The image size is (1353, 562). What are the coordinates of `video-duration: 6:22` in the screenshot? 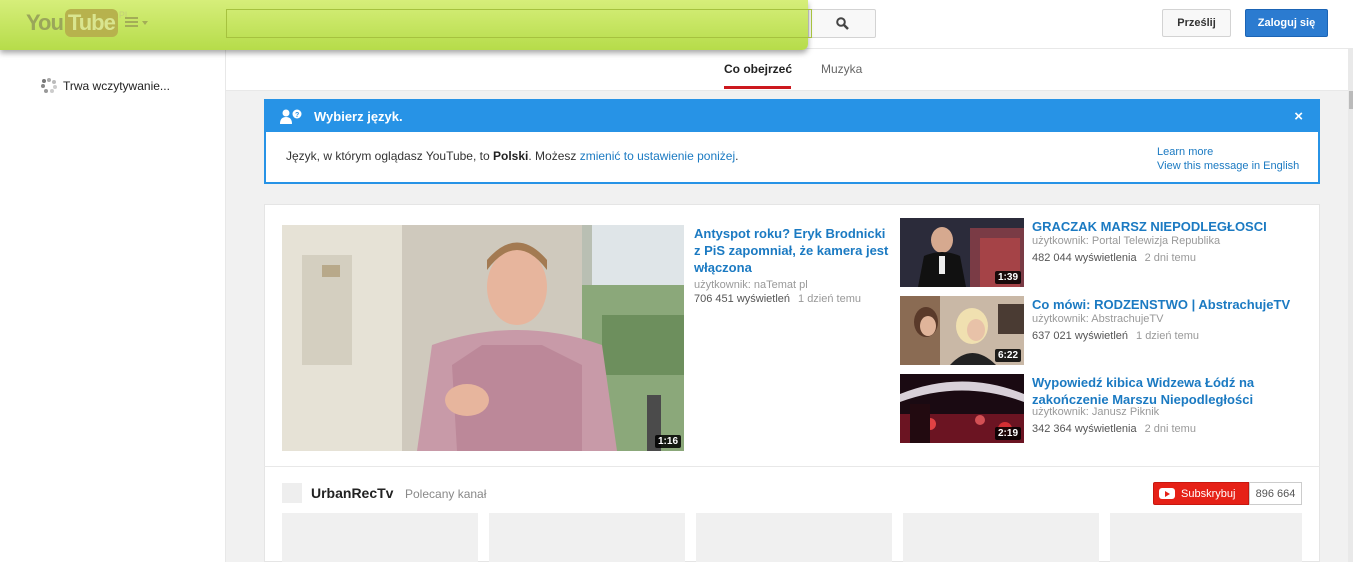 It's located at (1007, 355).